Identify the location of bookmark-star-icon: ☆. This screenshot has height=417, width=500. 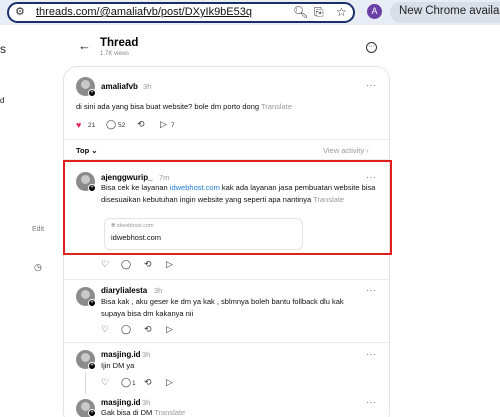
(341, 12).